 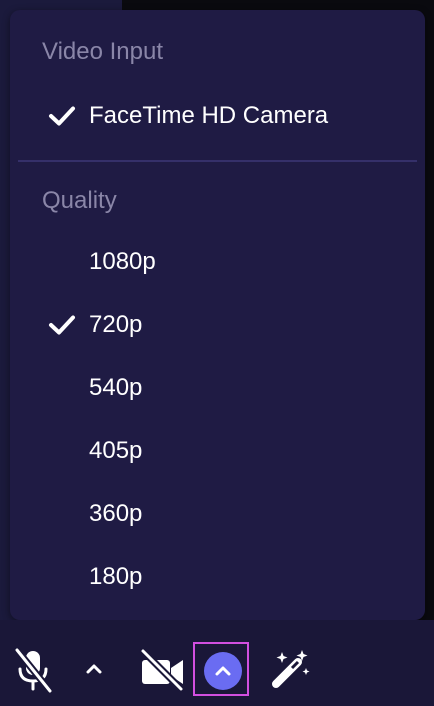 I want to click on microphone-options-button, so click(x=94, y=669).